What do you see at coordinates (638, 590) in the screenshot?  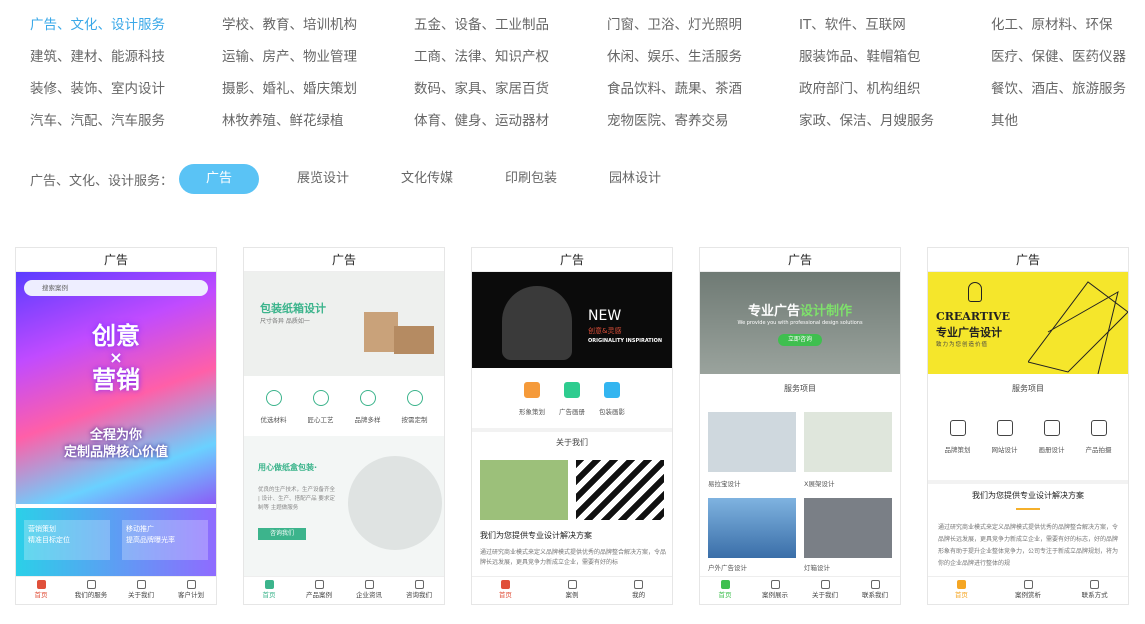 I see `tab-me: 我的` at bounding box center [638, 590].